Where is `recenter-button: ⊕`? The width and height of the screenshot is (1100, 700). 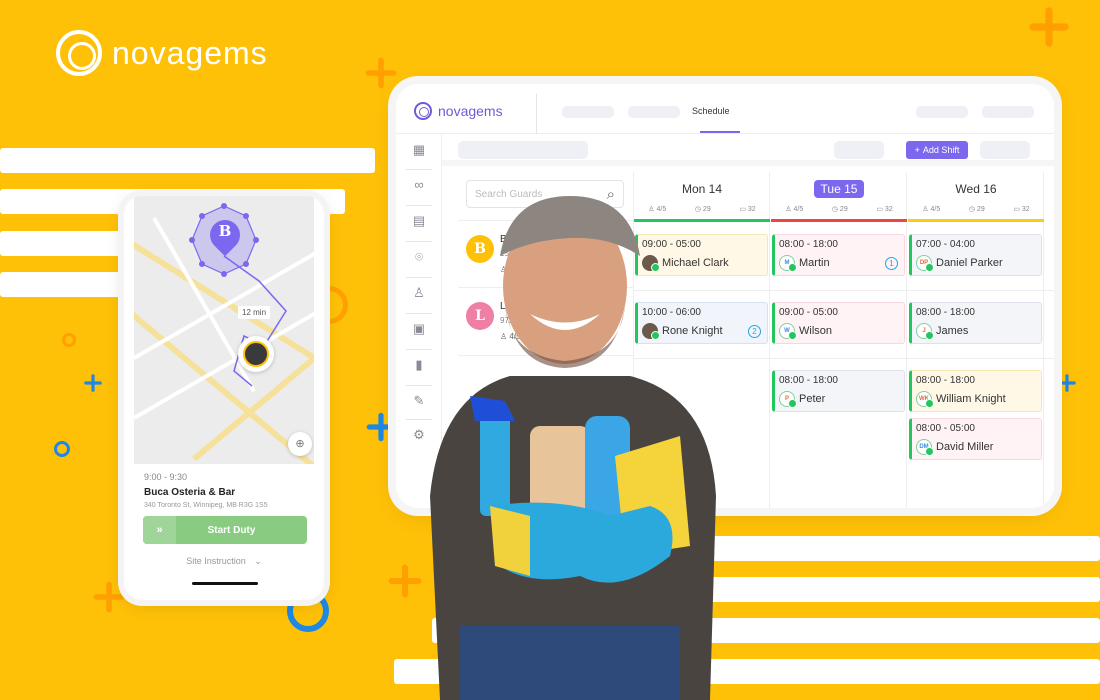 recenter-button: ⊕ is located at coordinates (300, 444).